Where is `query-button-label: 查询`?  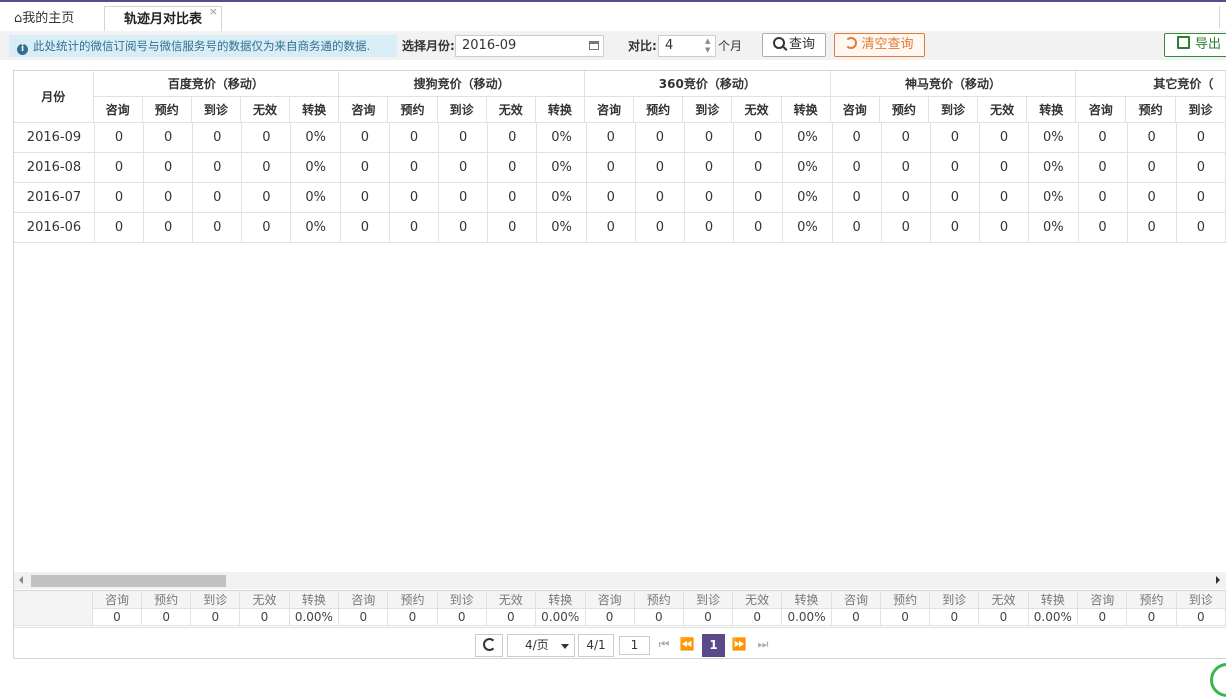 query-button-label: 查询 is located at coordinates (801, 44).